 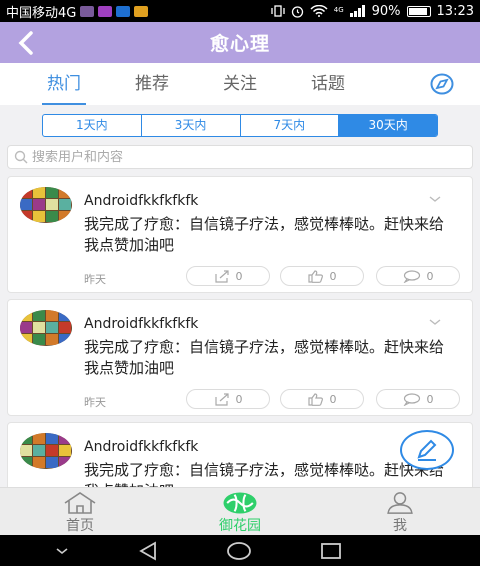 What do you see at coordinates (152, 84) in the screenshot?
I see `tab-recommend: 推荐` at bounding box center [152, 84].